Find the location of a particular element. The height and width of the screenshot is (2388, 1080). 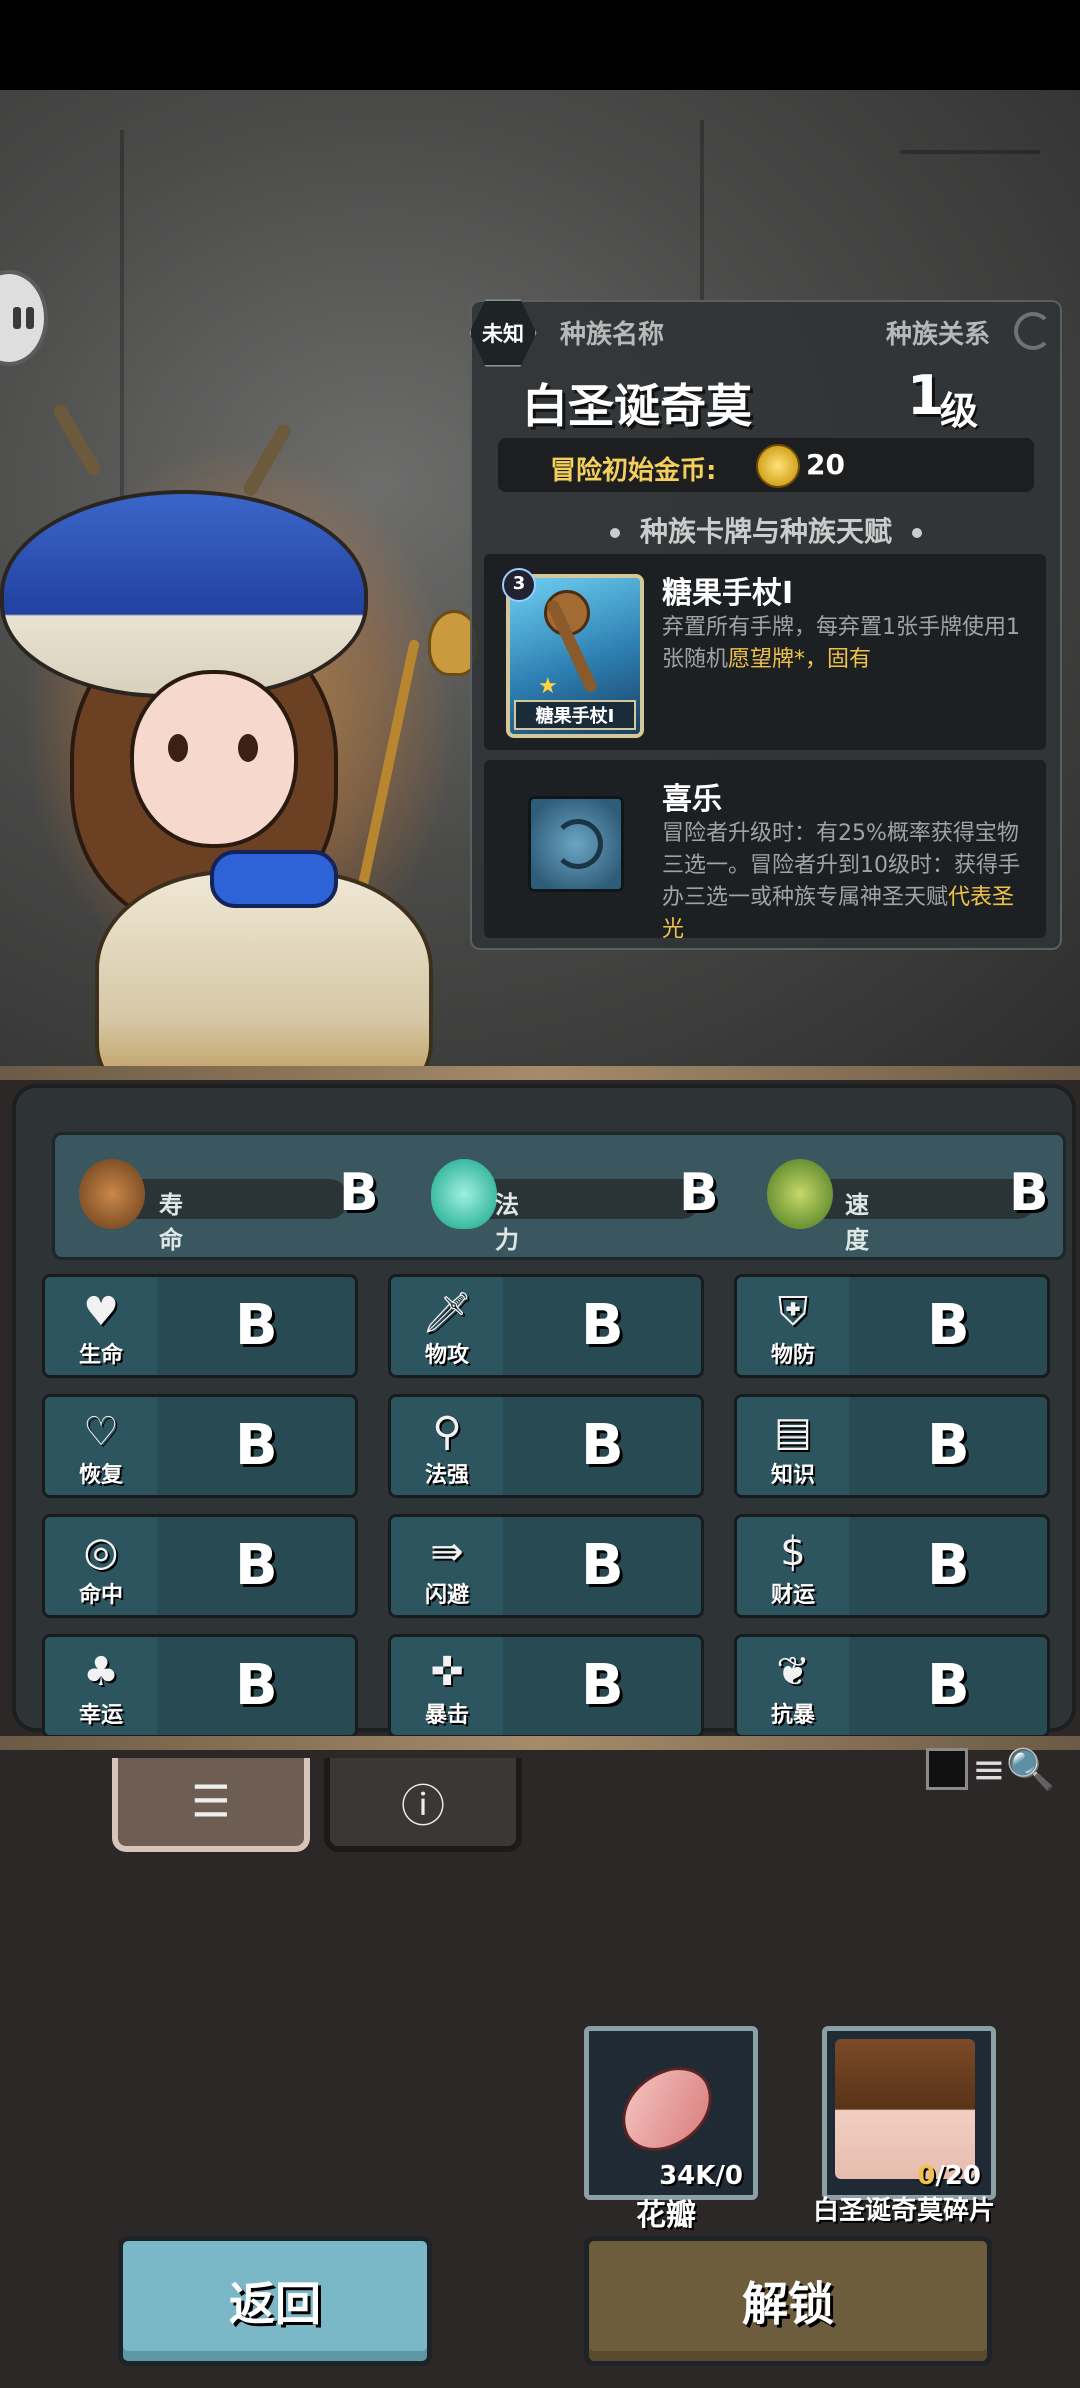

search-list-icon: ≡🔍 is located at coordinates (1013, 1769).